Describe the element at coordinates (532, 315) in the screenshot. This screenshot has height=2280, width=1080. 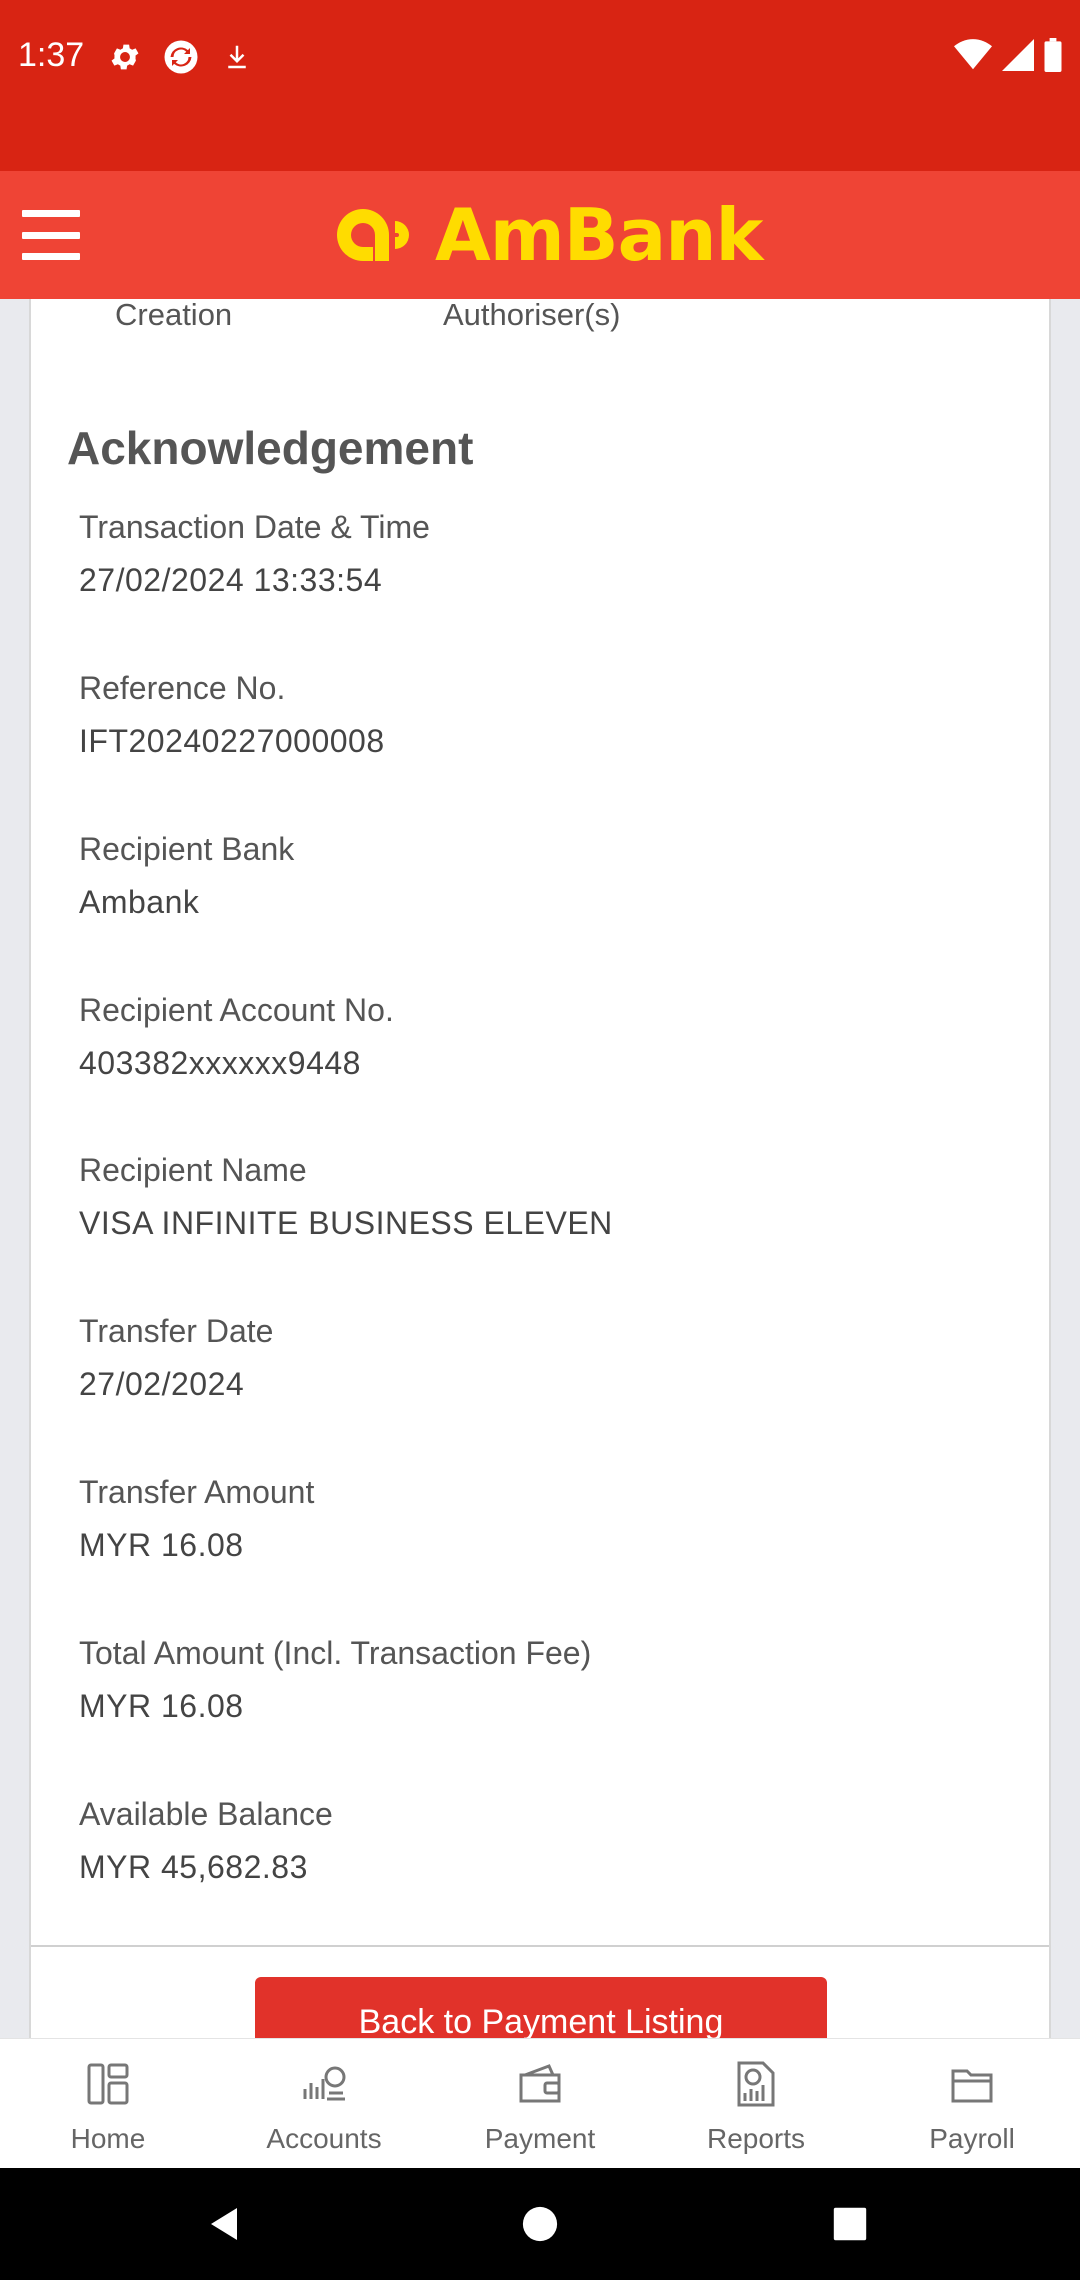
I see `authorisers-label: Authoriser(s)` at that location.